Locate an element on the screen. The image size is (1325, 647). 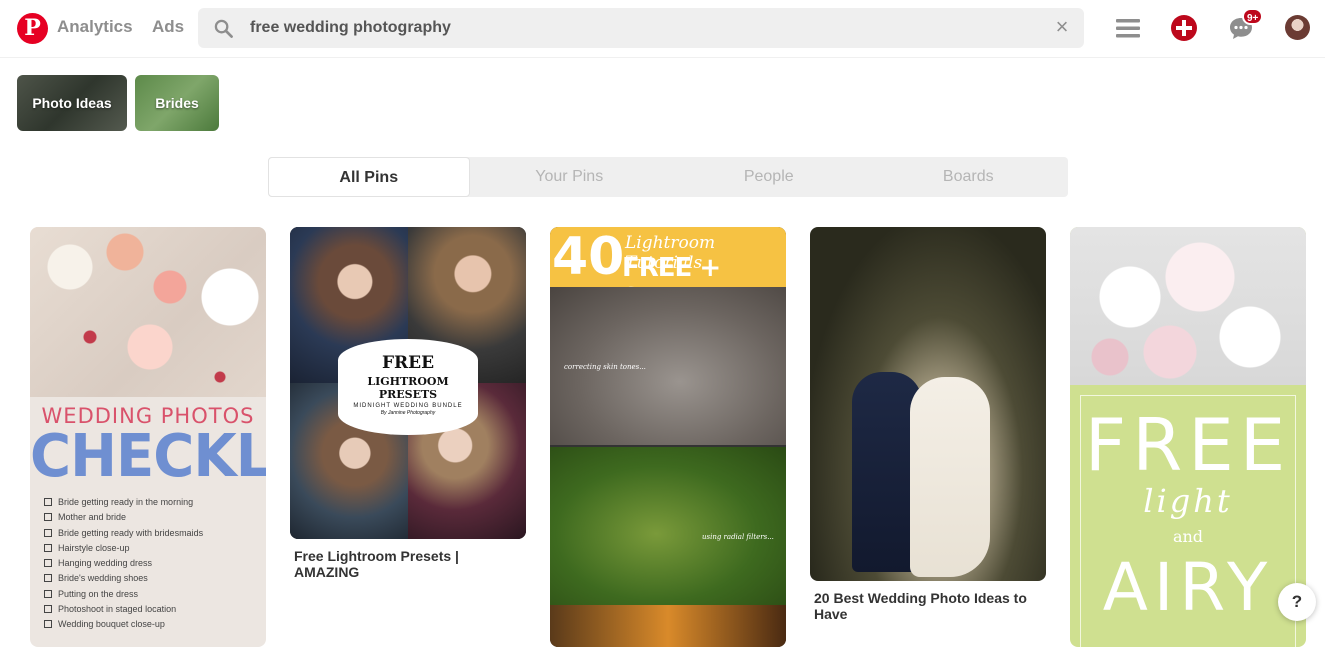
guide-brides: Brides is located at coordinates (177, 103).